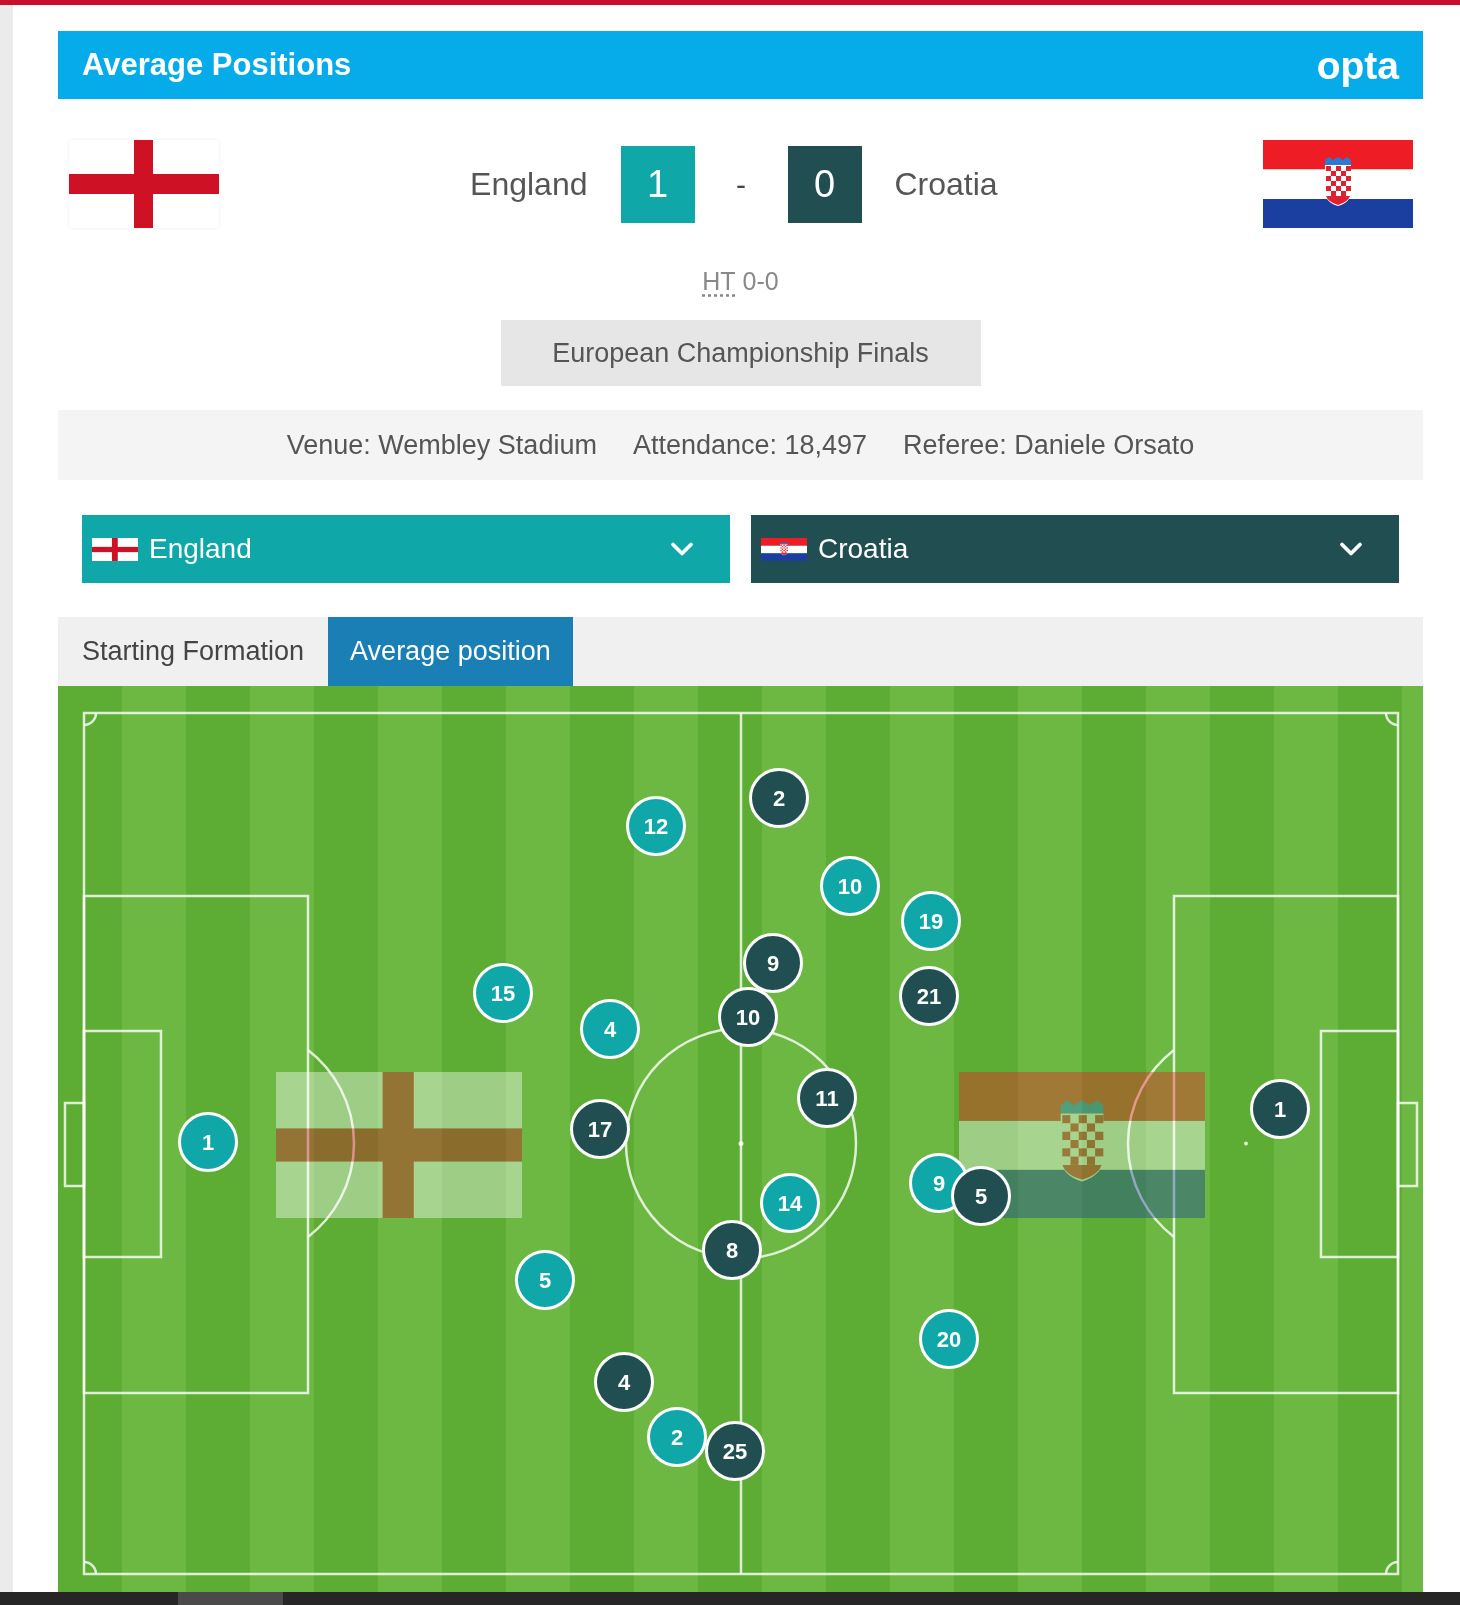 The height and width of the screenshot is (1605, 1460). What do you see at coordinates (1357, 65) in the screenshot?
I see `brand-logo: opta` at bounding box center [1357, 65].